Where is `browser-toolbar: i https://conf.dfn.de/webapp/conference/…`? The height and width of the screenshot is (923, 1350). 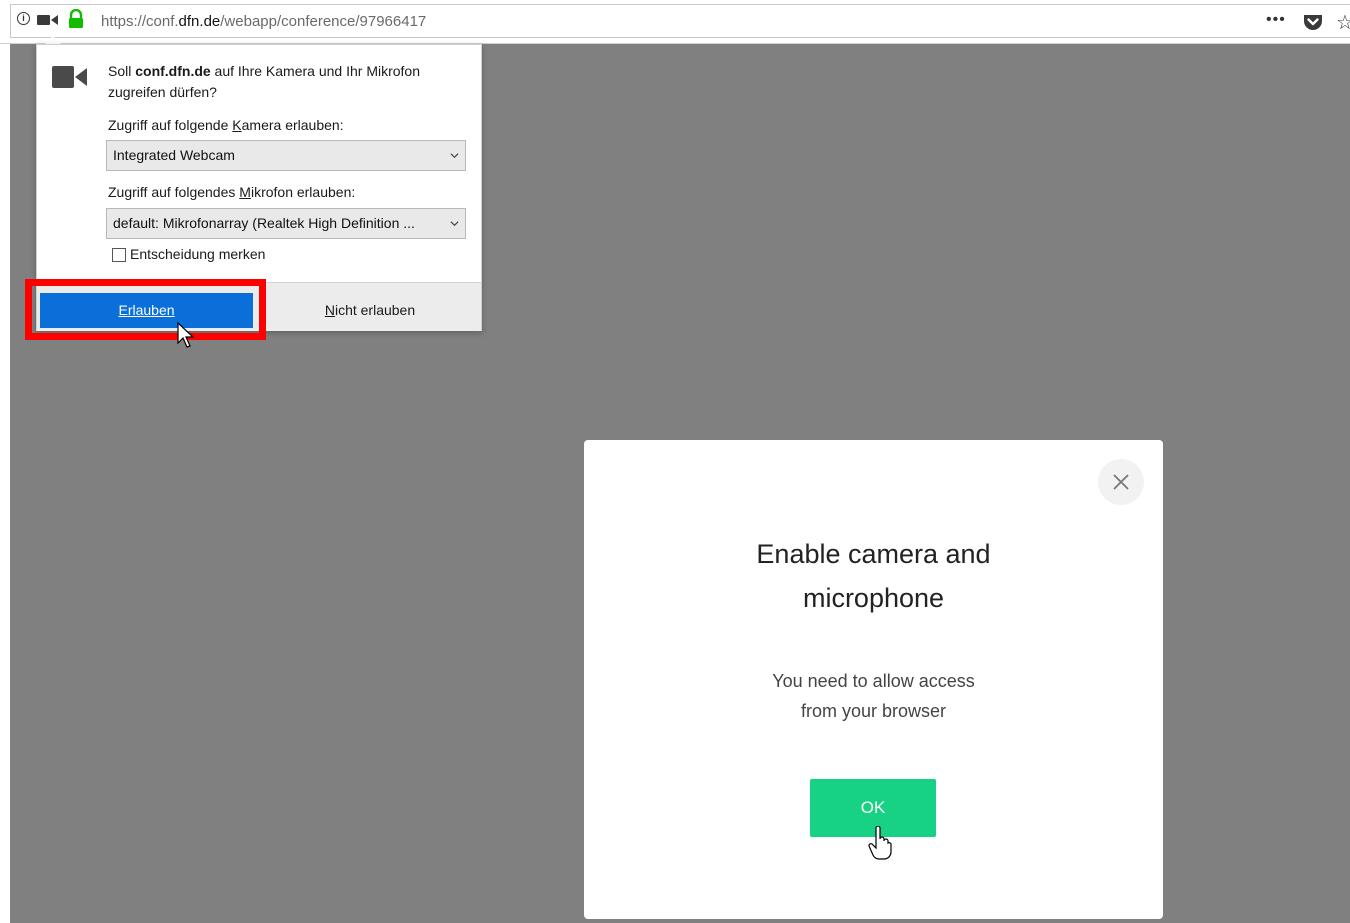 browser-toolbar: i https://conf.dfn.de/webapp/conference/… is located at coordinates (675, 22).